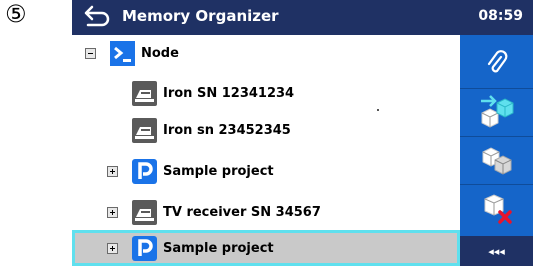 Image resolution: width=533 pixels, height=266 pixels. I want to click on tree-item-project: Sample project, so click(267, 171).